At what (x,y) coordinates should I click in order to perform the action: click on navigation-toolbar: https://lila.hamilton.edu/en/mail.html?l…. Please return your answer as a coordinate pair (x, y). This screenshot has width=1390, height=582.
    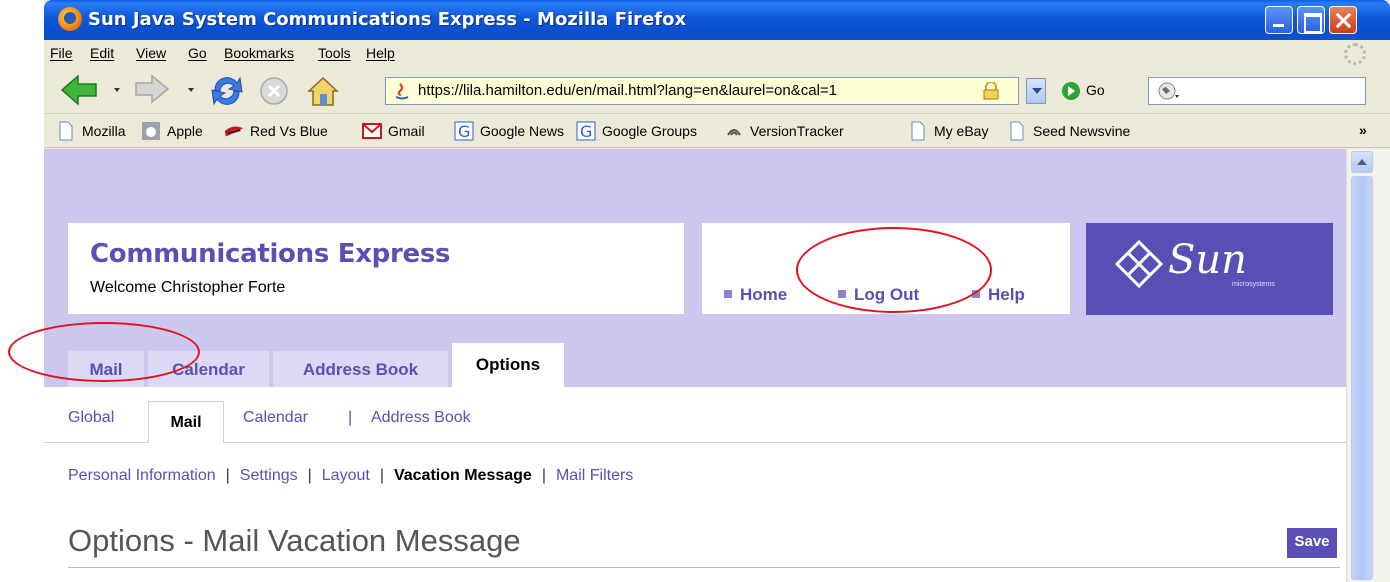
    Looking at the image, I should click on (717, 91).